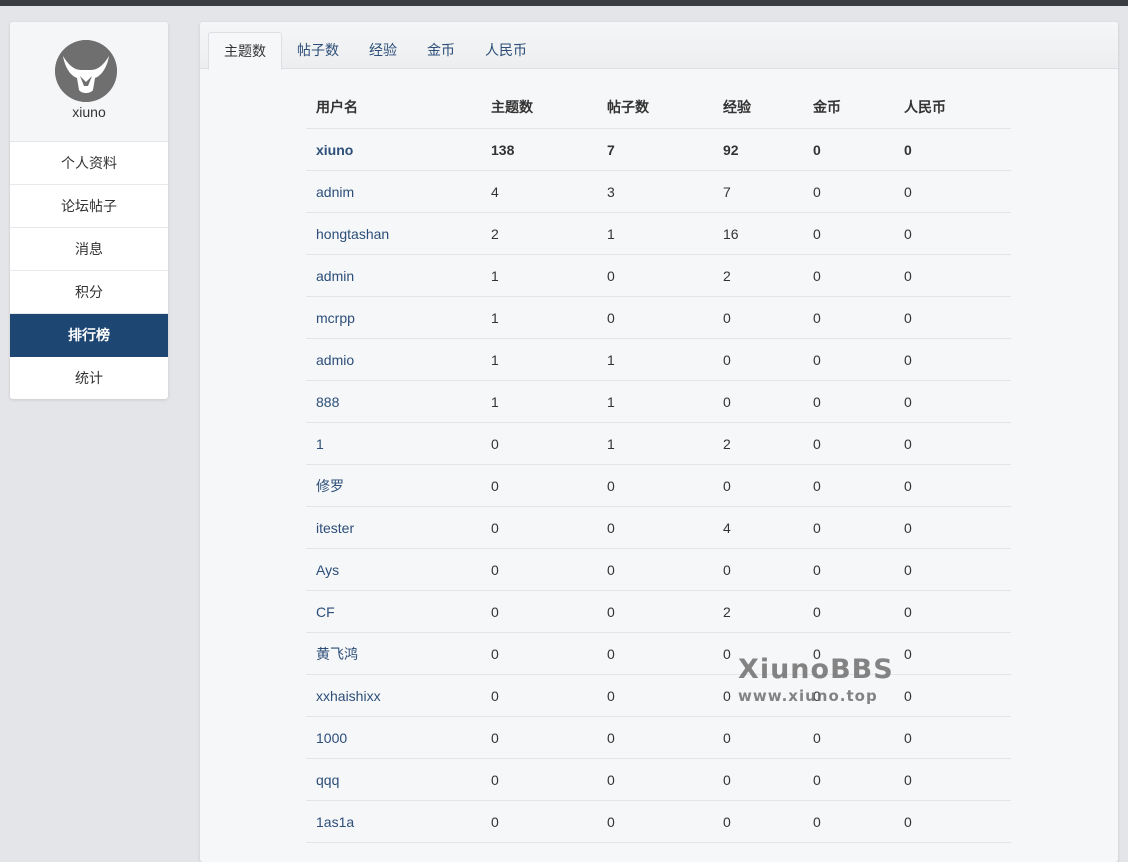  What do you see at coordinates (318, 50) in the screenshot?
I see `tab-posts: 帖子数` at bounding box center [318, 50].